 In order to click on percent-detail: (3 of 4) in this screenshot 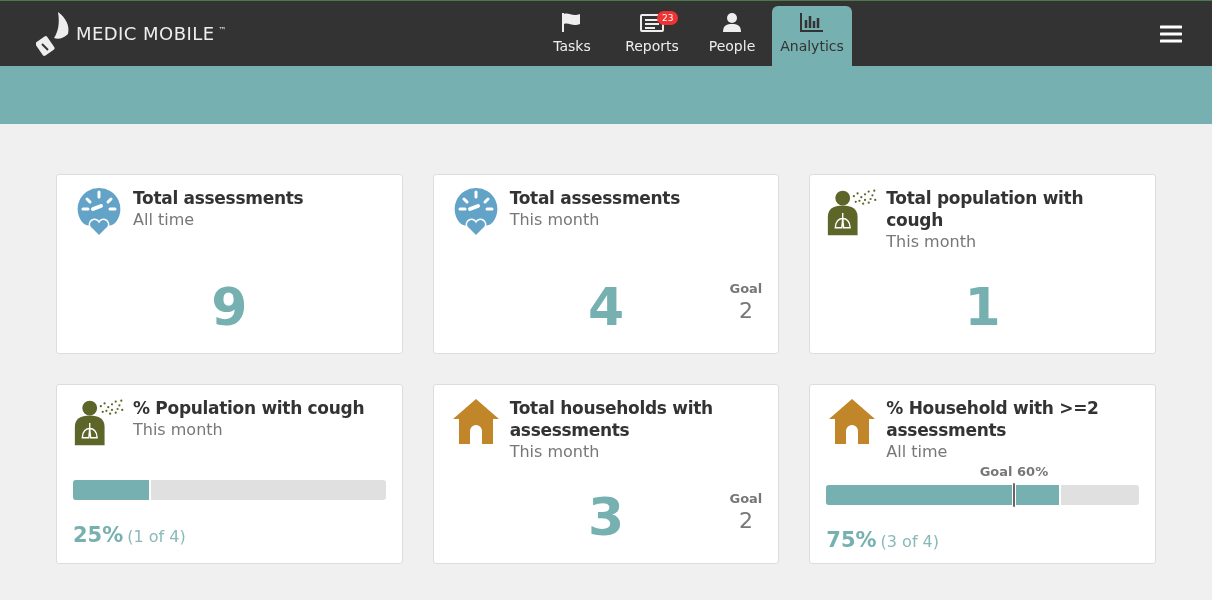, I will do `click(910, 542)`.